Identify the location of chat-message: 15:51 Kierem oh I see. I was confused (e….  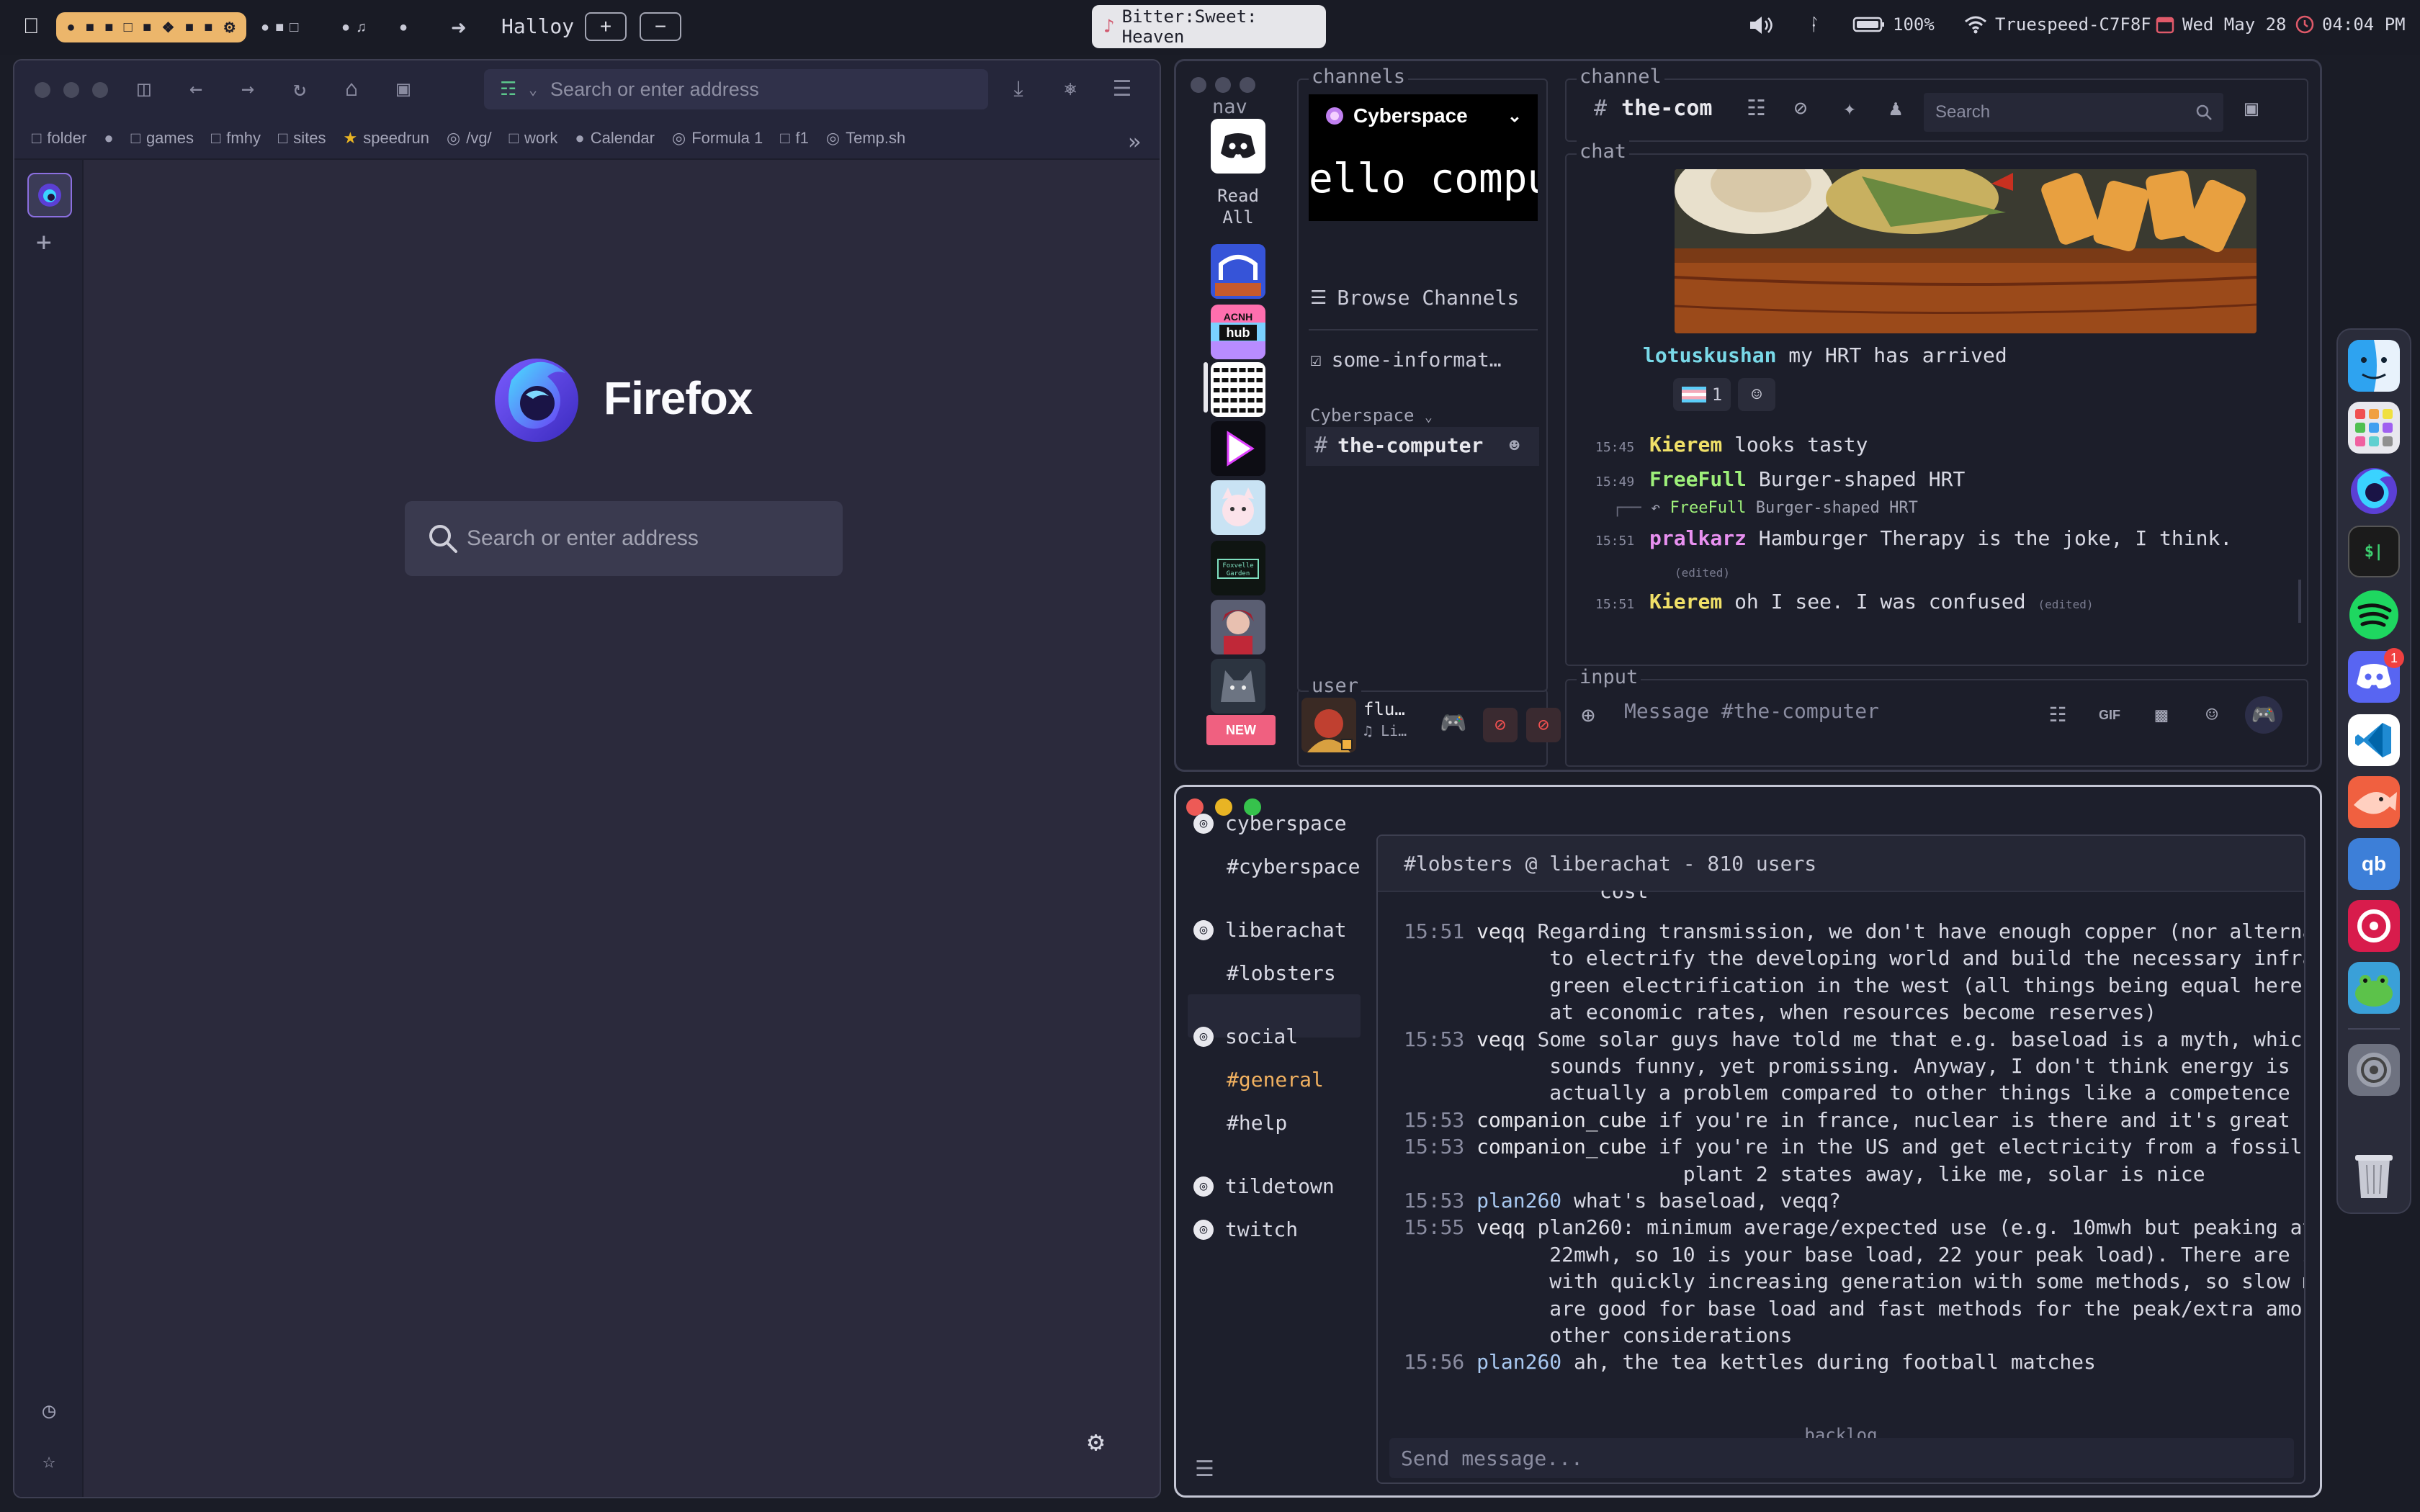
(1844, 601).